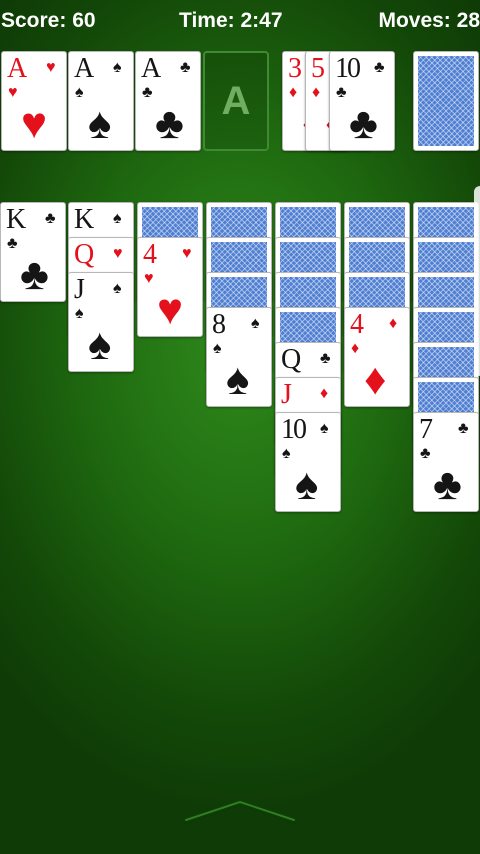 The image size is (480, 854). I want to click on score-label: Score: 60, so click(48, 20).